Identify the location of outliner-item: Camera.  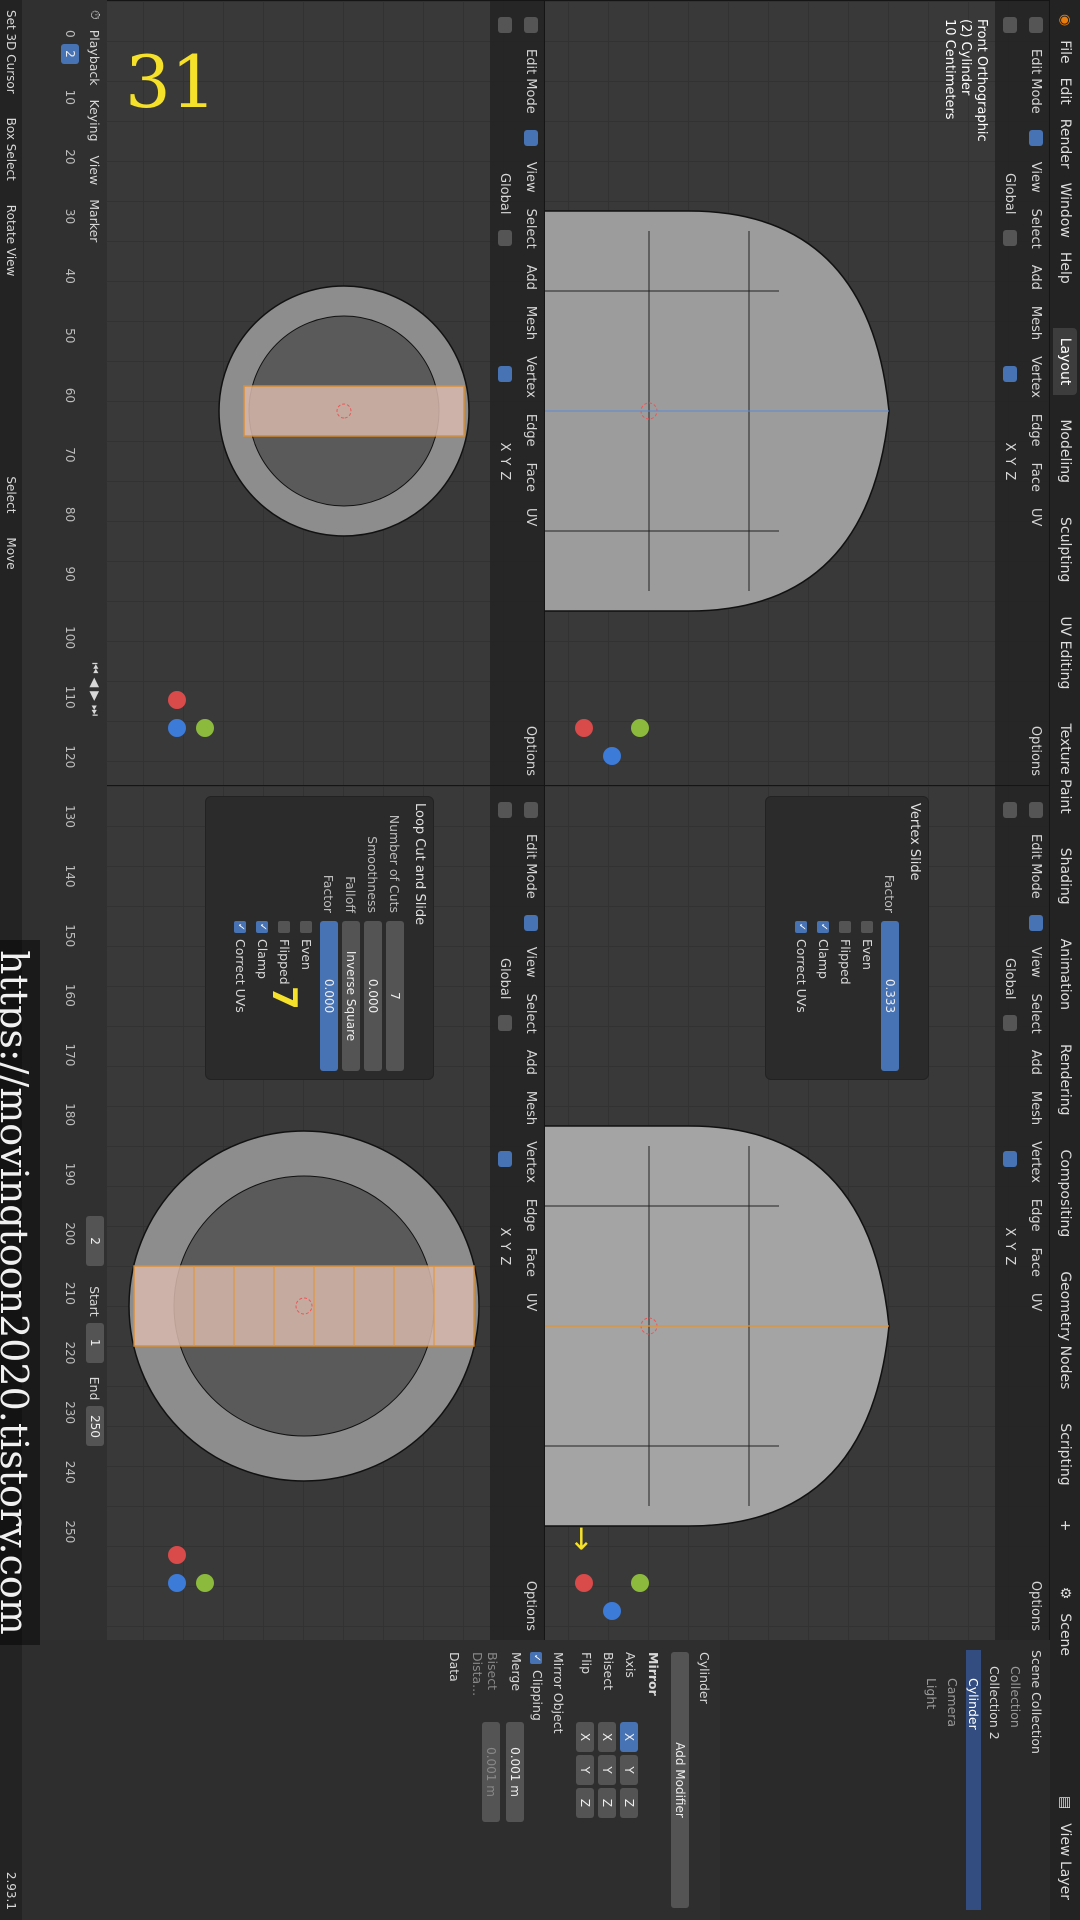
(952, 1780).